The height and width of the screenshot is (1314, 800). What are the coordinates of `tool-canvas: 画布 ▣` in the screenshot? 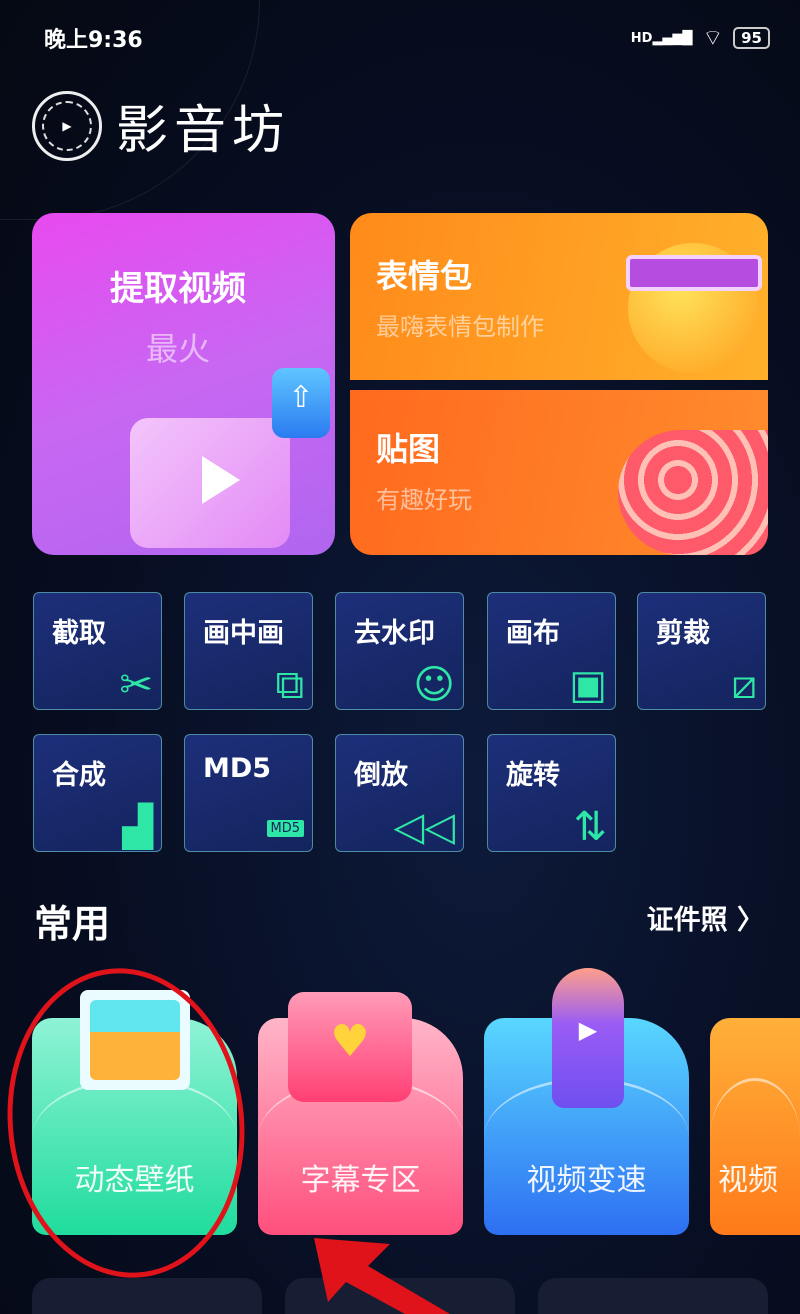 It's located at (551, 651).